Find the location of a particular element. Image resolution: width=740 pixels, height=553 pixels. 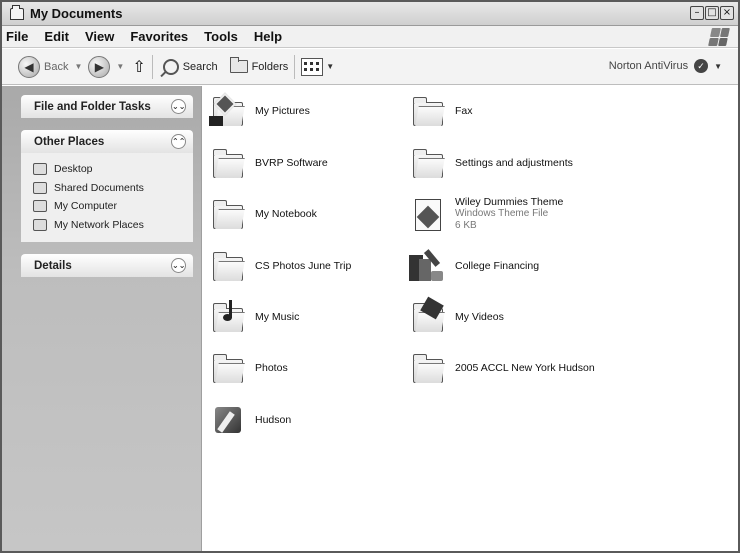

file-name: College Financing is located at coordinates (497, 266).